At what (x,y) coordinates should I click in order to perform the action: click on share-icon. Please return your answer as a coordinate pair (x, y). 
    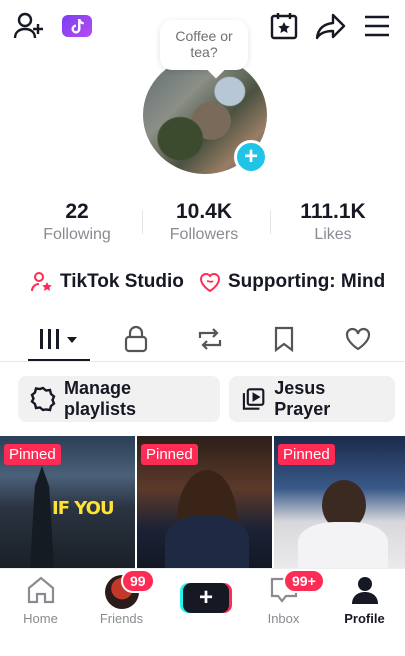
    Looking at the image, I should click on (331, 26).